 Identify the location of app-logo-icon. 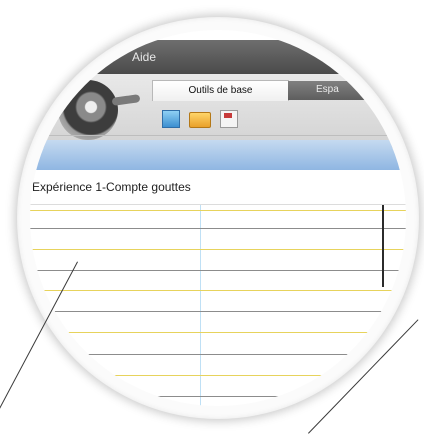
(88, 110).